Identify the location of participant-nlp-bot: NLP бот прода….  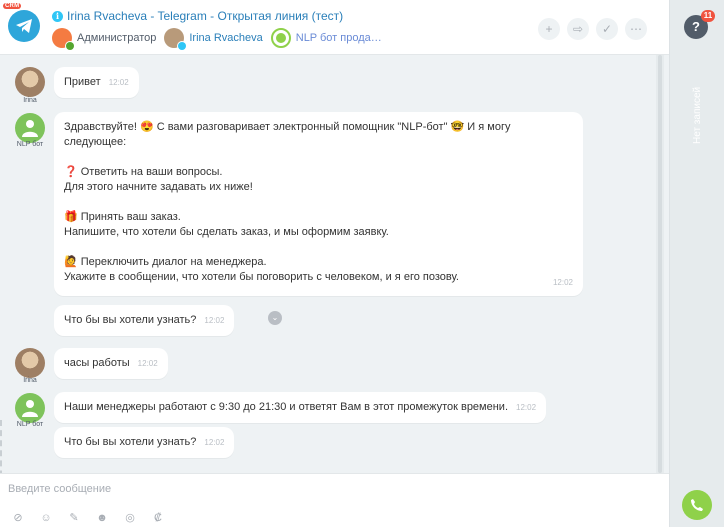
(339, 38).